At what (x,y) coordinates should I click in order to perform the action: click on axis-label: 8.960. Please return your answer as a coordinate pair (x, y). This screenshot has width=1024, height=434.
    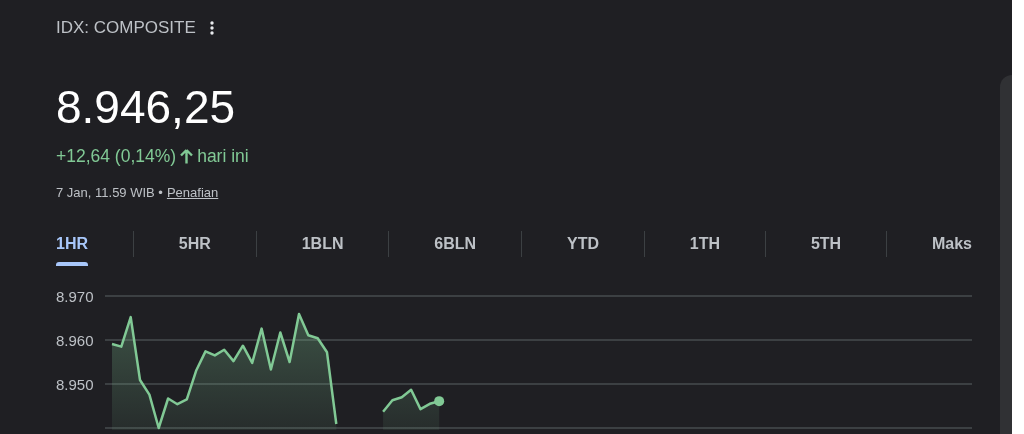
    Looking at the image, I should click on (75, 340).